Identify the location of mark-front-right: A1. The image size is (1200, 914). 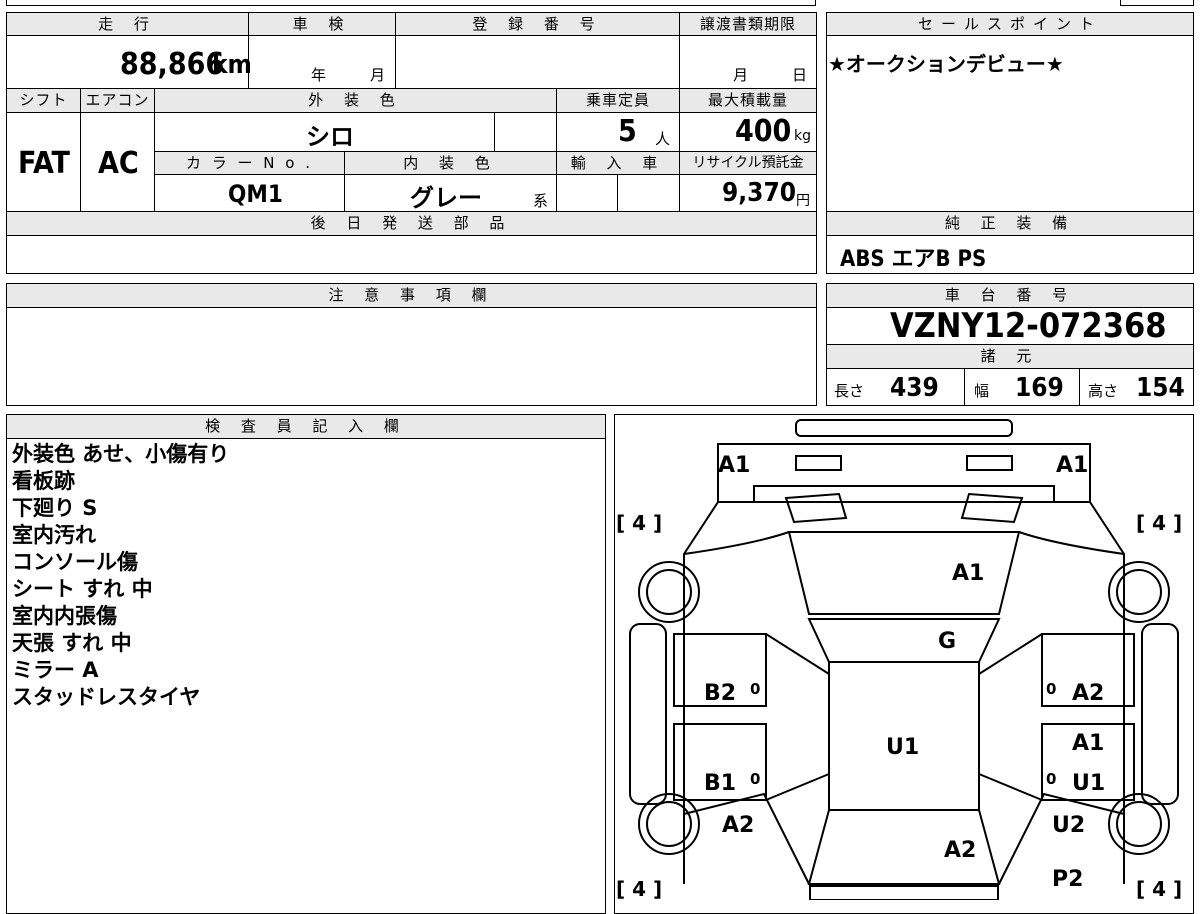
(1072, 465).